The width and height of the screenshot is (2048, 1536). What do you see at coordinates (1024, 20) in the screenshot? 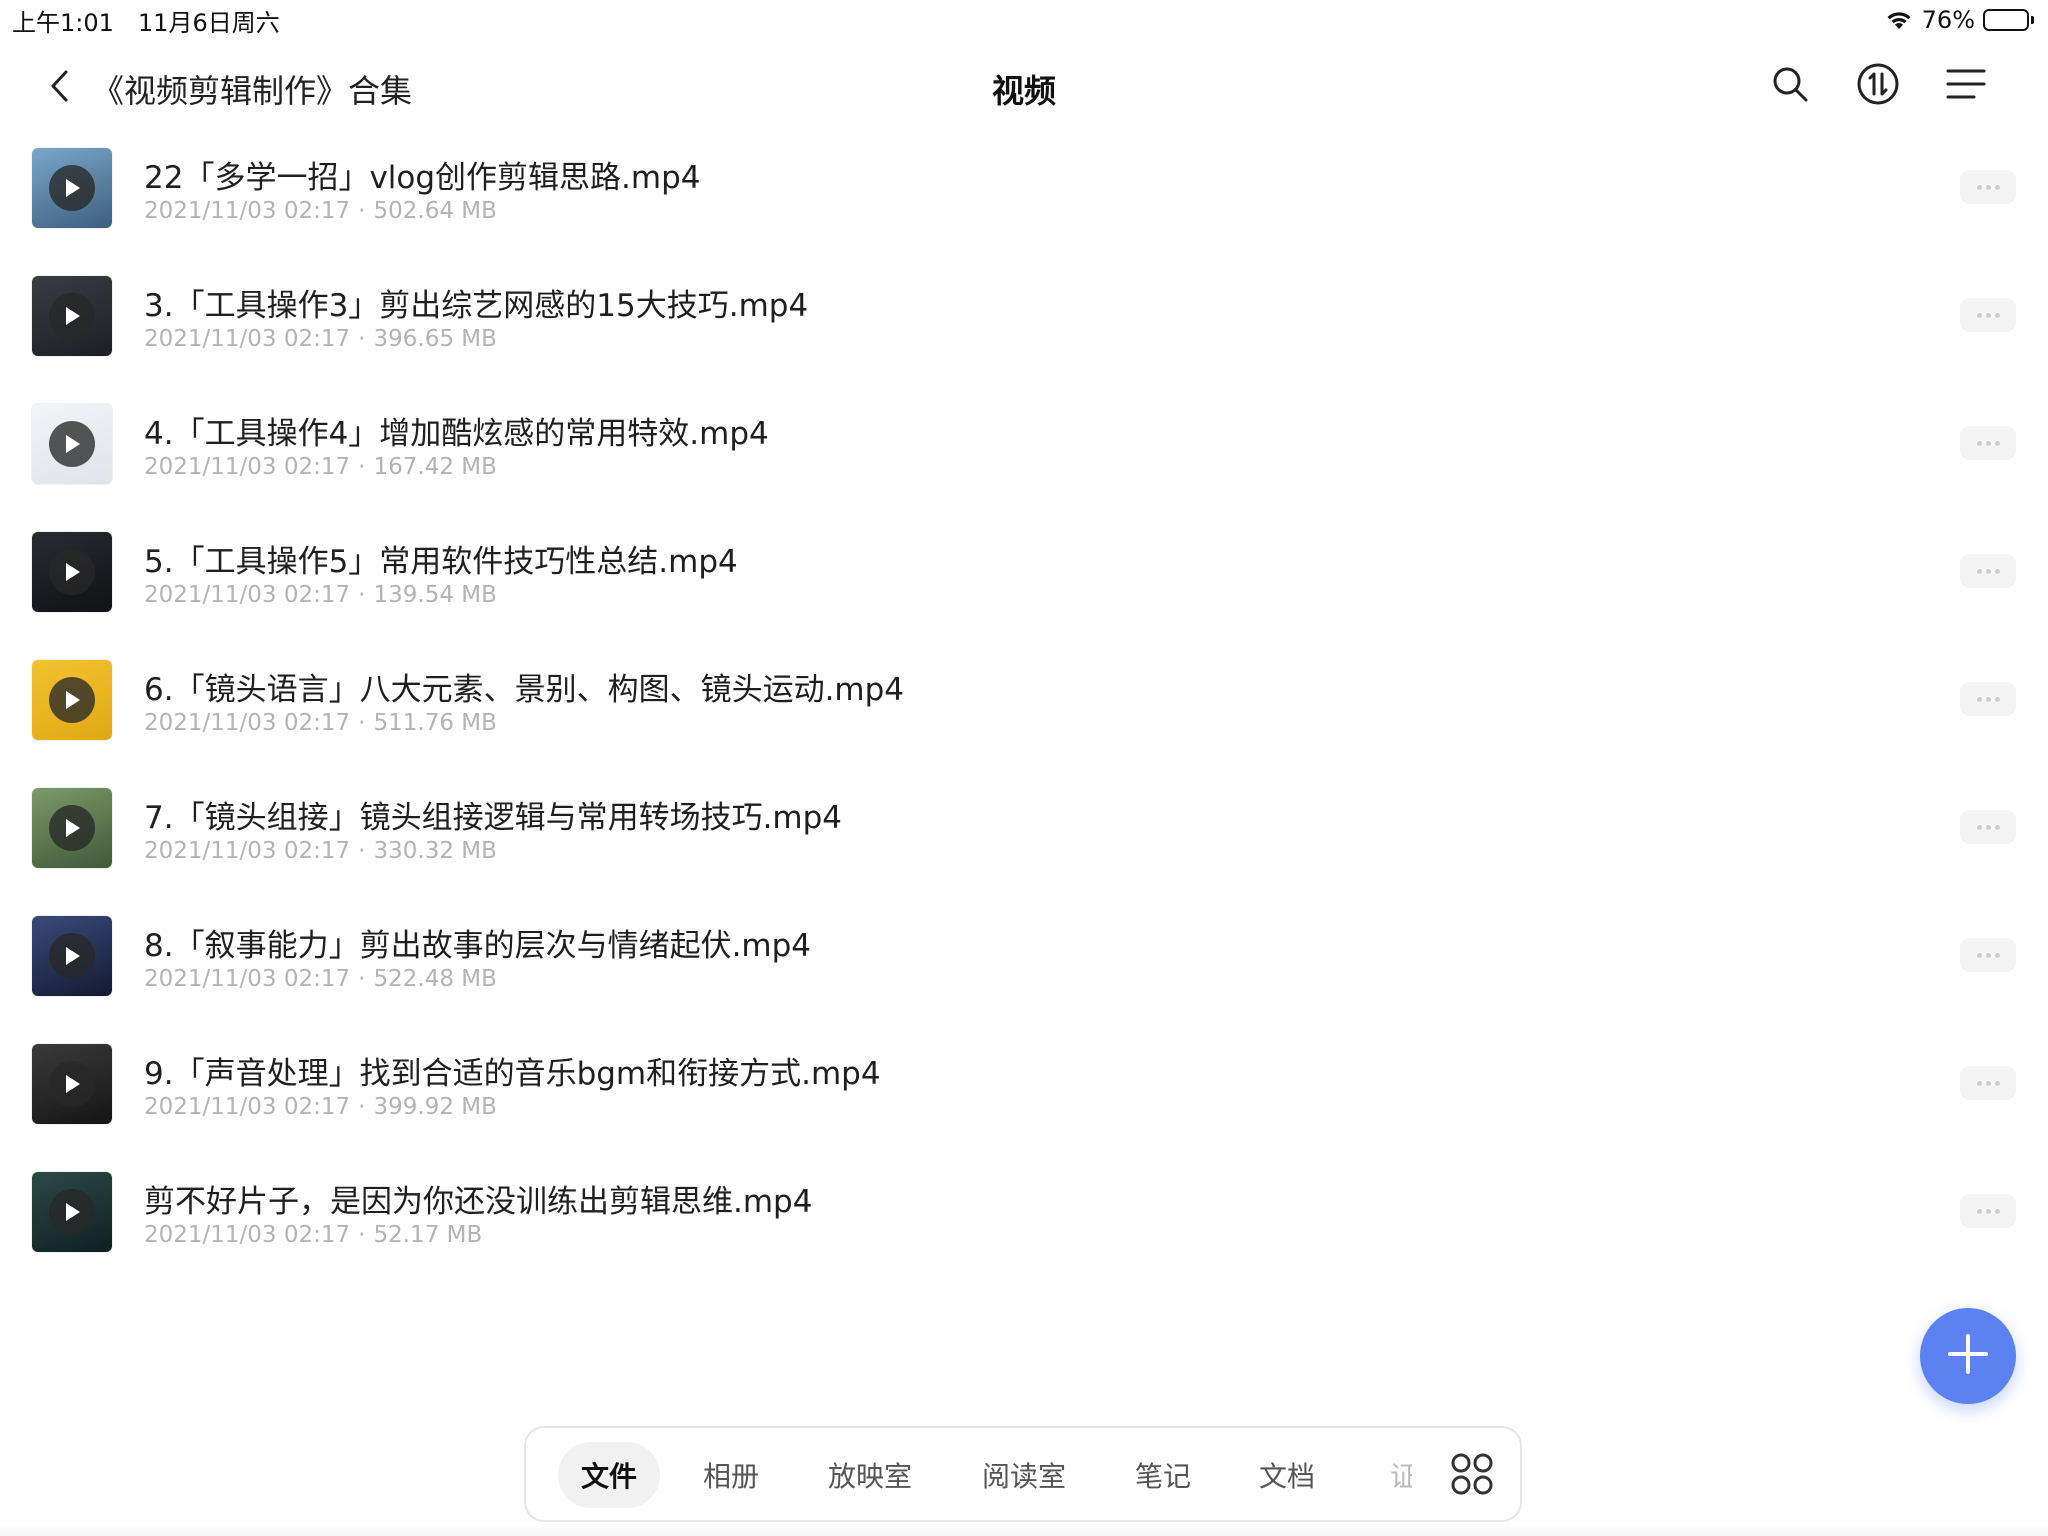
I see `status-bar: 上午1:01 11月6日周六 76%` at bounding box center [1024, 20].